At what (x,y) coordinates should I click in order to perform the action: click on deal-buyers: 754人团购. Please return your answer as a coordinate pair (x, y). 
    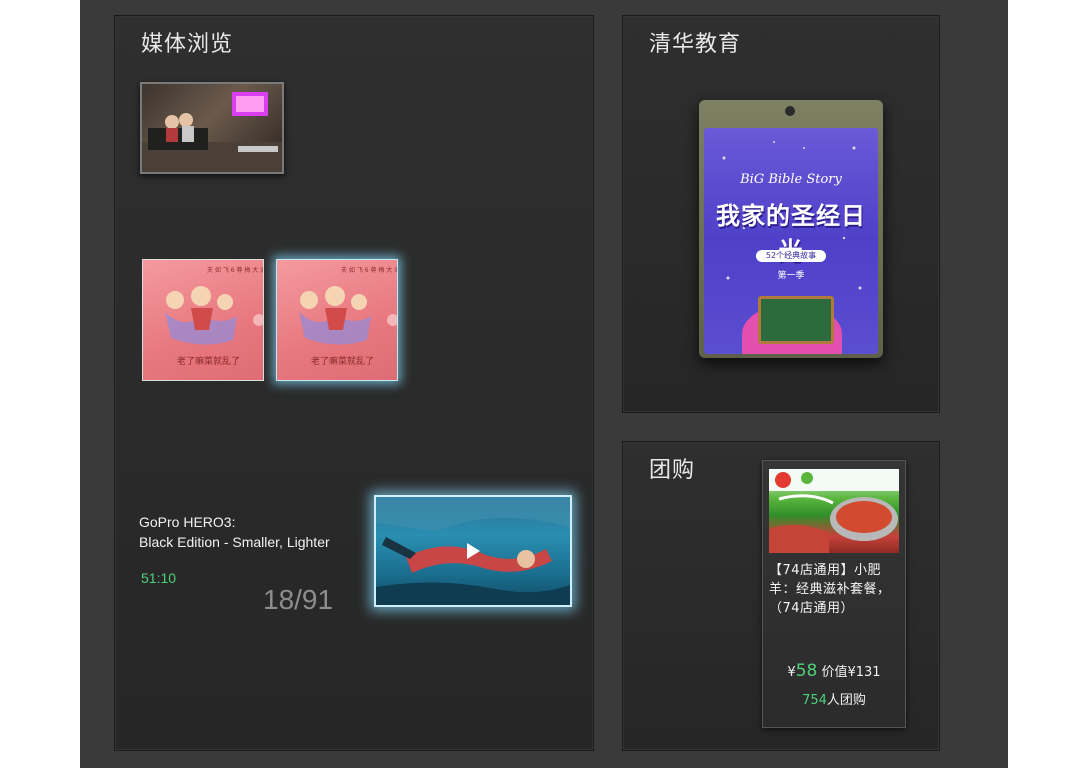
    Looking at the image, I should click on (834, 698).